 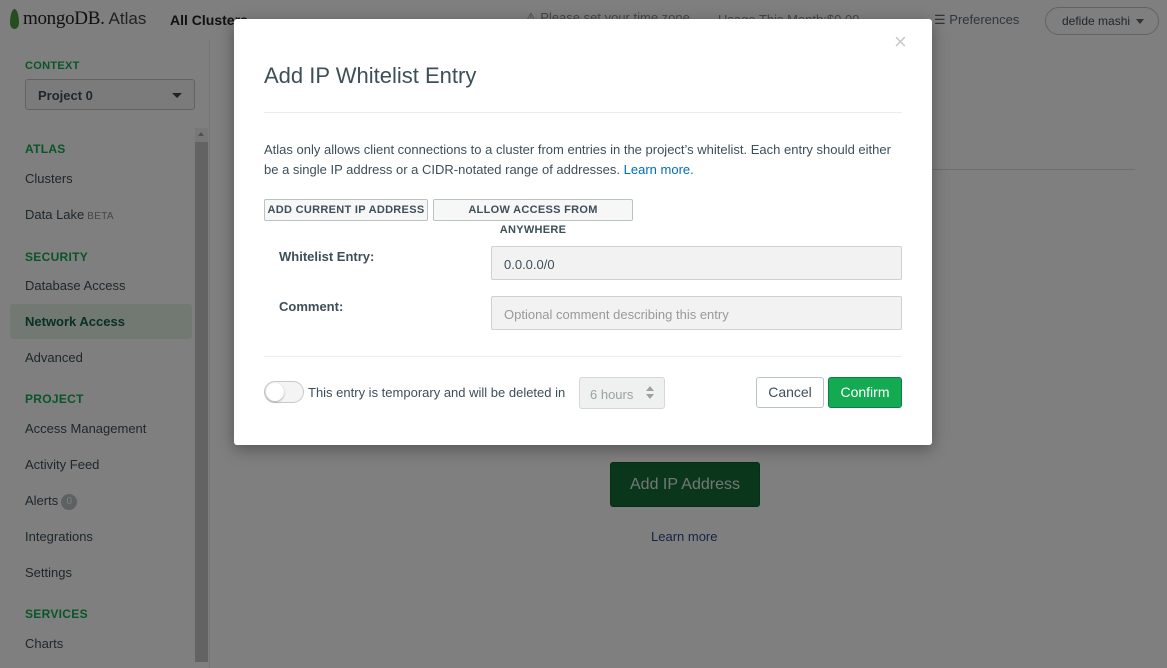 I want to click on add-current-ip-button: ADD CURRENT IP ADDRESS, so click(x=346, y=210).